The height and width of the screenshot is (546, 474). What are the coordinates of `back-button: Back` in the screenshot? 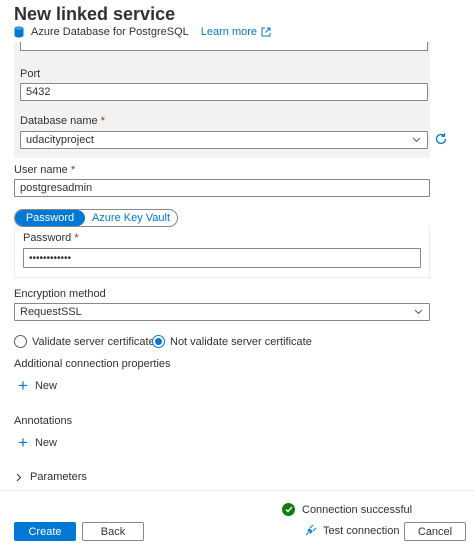 It's located at (113, 531).